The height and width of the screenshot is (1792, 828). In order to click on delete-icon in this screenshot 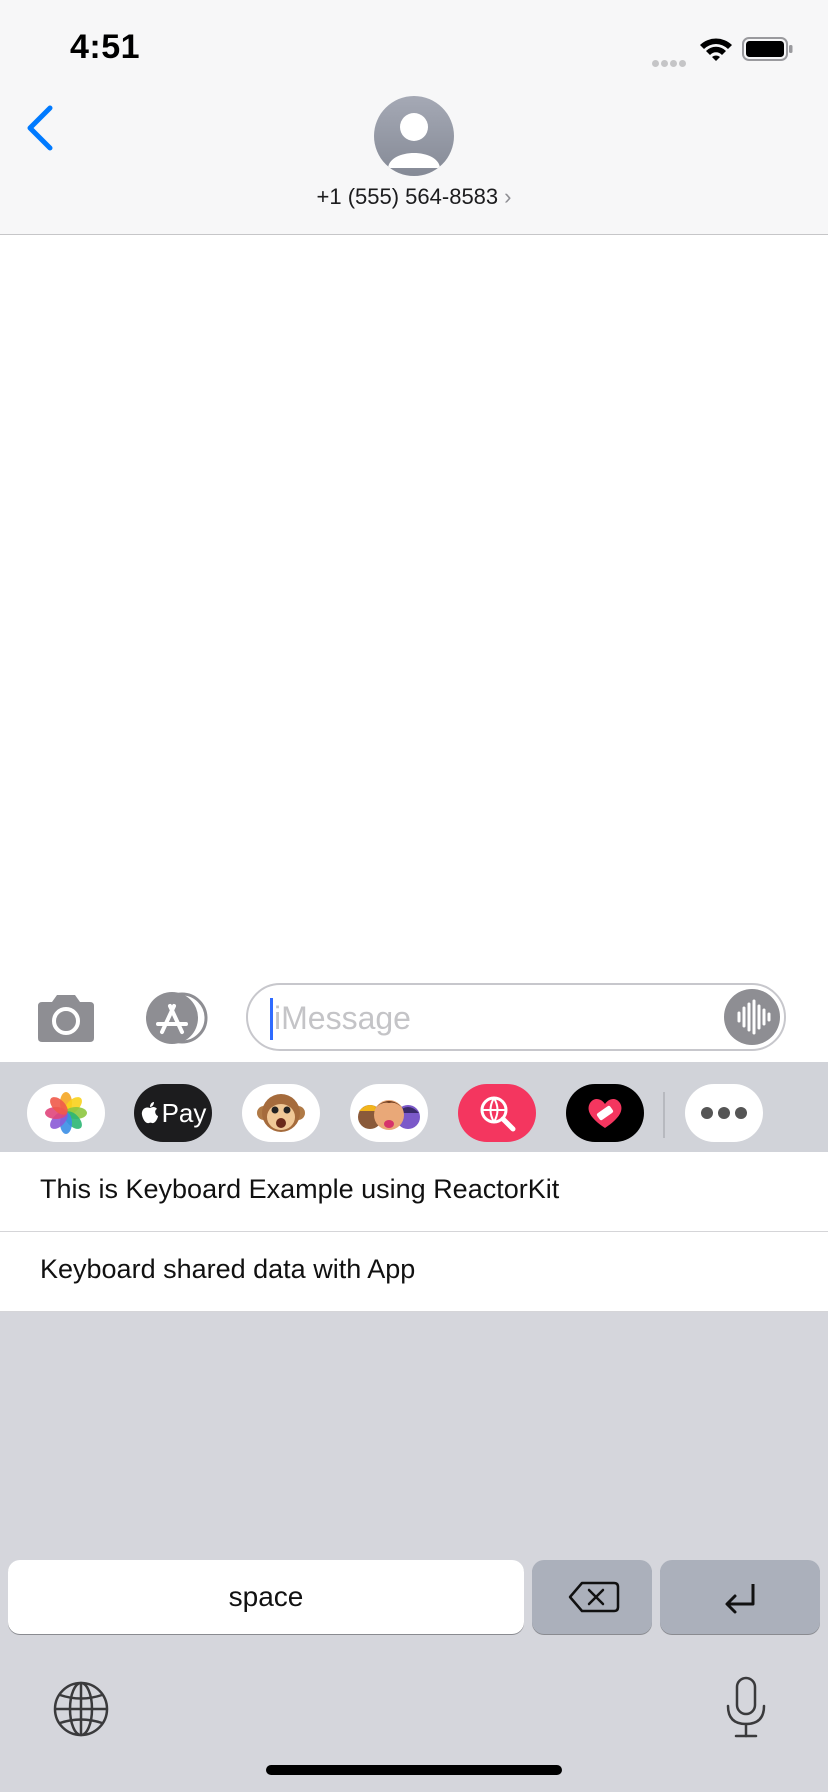, I will do `click(594, 1597)`.